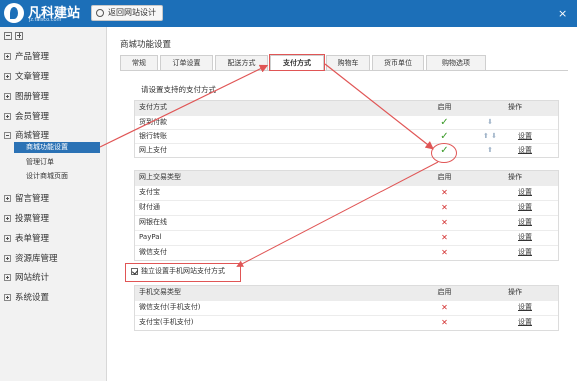 The image size is (577, 381). What do you see at coordinates (184, 106) in the screenshot?
I see `arrow-to-payment-tab` at bounding box center [184, 106].